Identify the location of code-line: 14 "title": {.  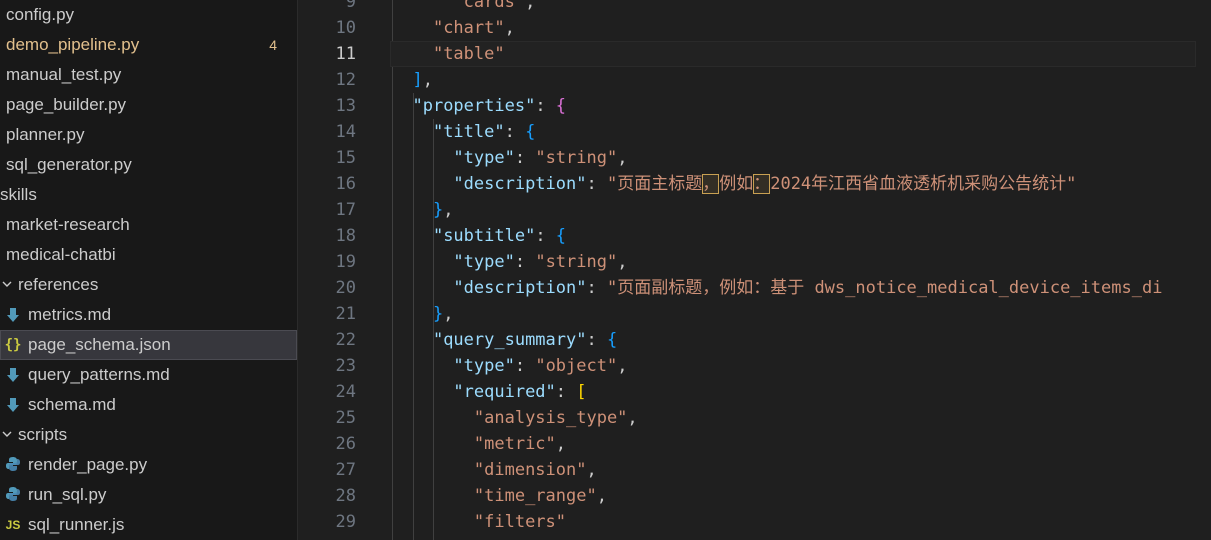
(754, 132).